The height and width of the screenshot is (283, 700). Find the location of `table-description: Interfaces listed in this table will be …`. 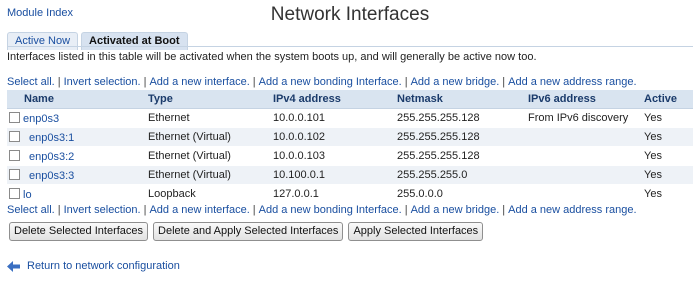

table-description: Interfaces listed in this table will be … is located at coordinates (272, 57).